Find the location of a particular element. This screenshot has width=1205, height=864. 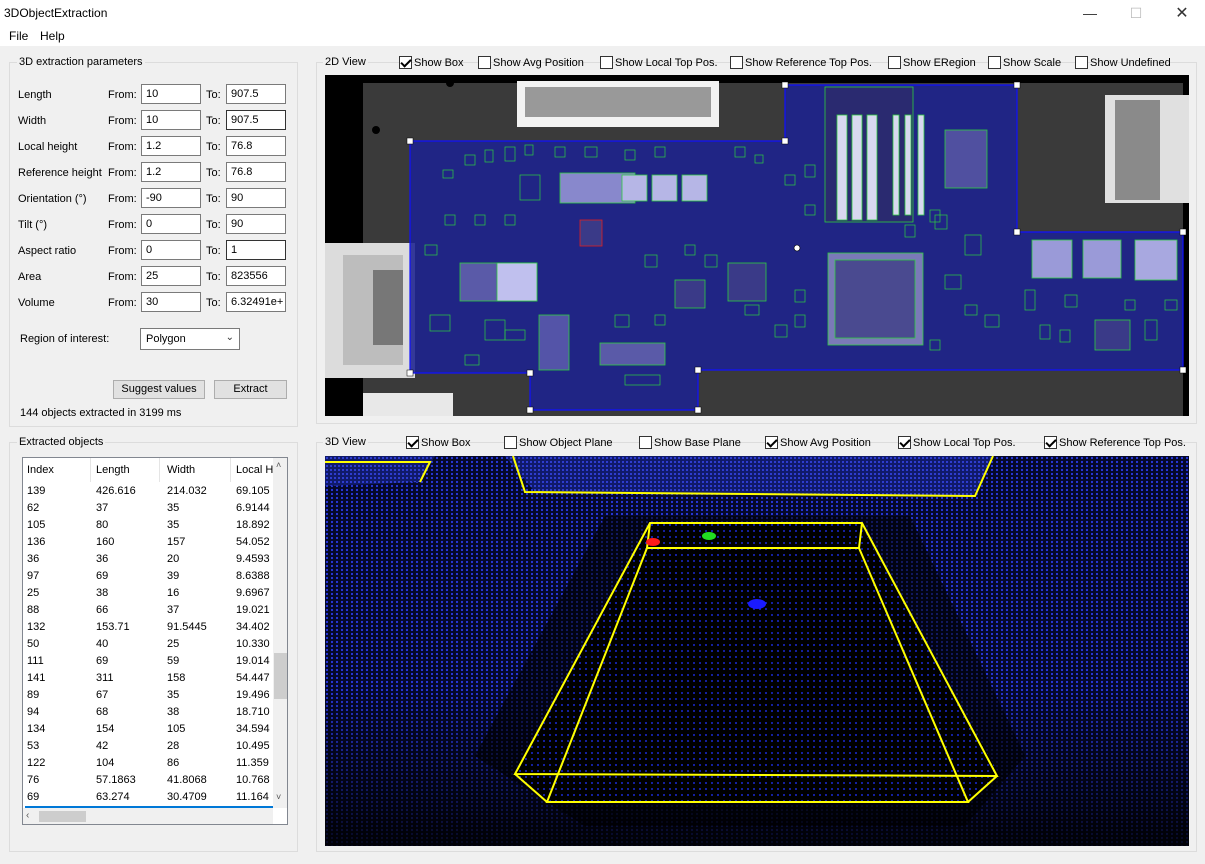

scroll-down-icon: ˅ is located at coordinates (278, 797).